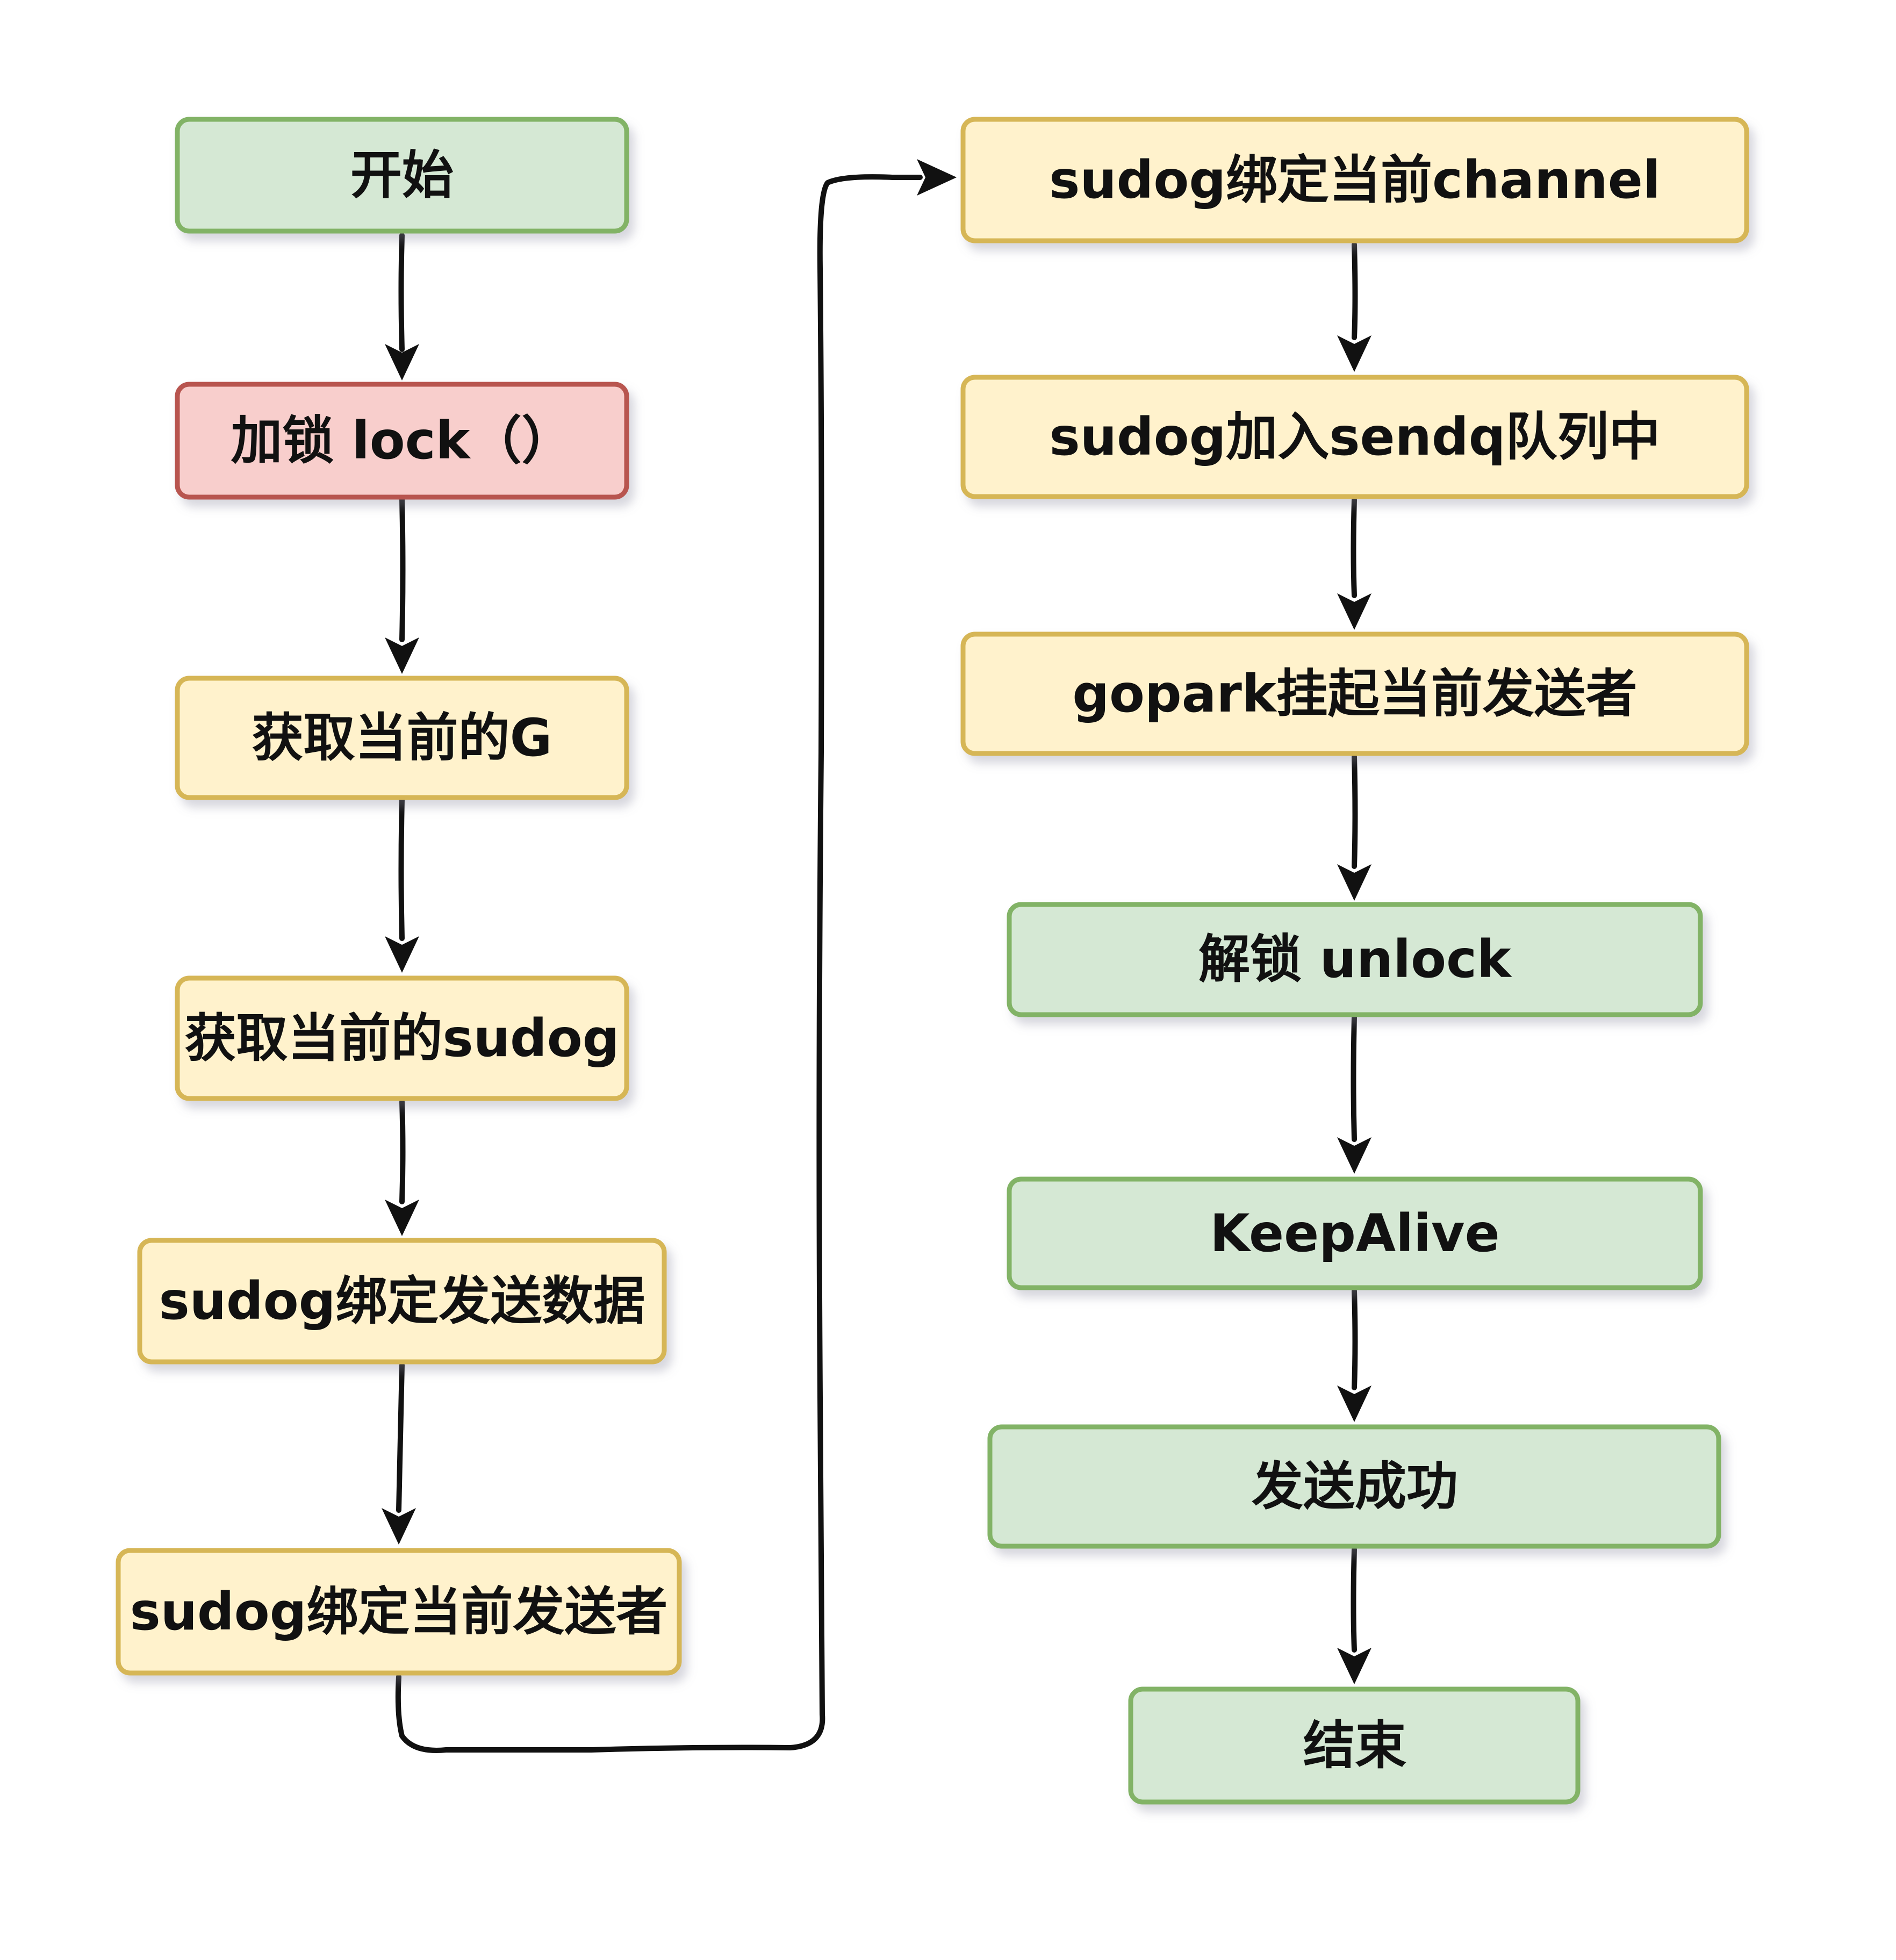  I want to click on node-gopark: gopark挂起当前发送者, so click(1354, 694).